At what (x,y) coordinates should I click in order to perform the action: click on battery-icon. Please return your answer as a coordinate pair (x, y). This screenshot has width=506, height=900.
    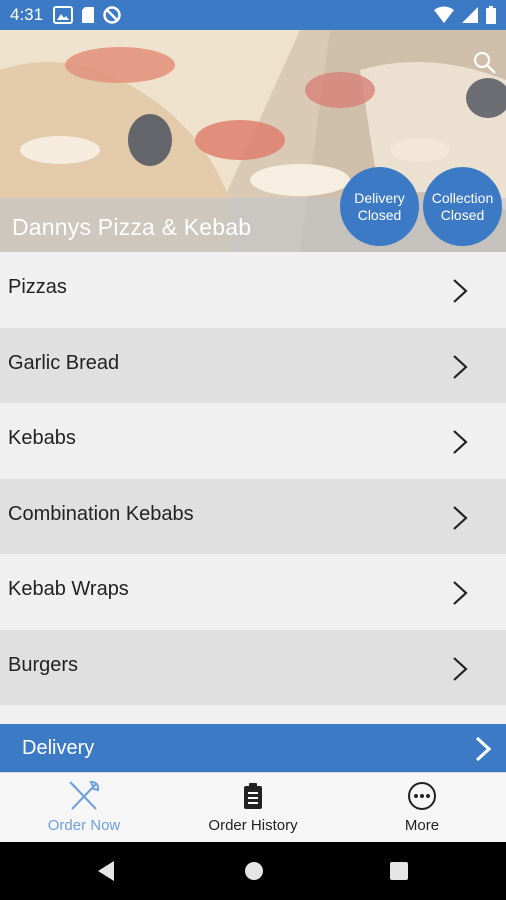
    Looking at the image, I should click on (491, 15).